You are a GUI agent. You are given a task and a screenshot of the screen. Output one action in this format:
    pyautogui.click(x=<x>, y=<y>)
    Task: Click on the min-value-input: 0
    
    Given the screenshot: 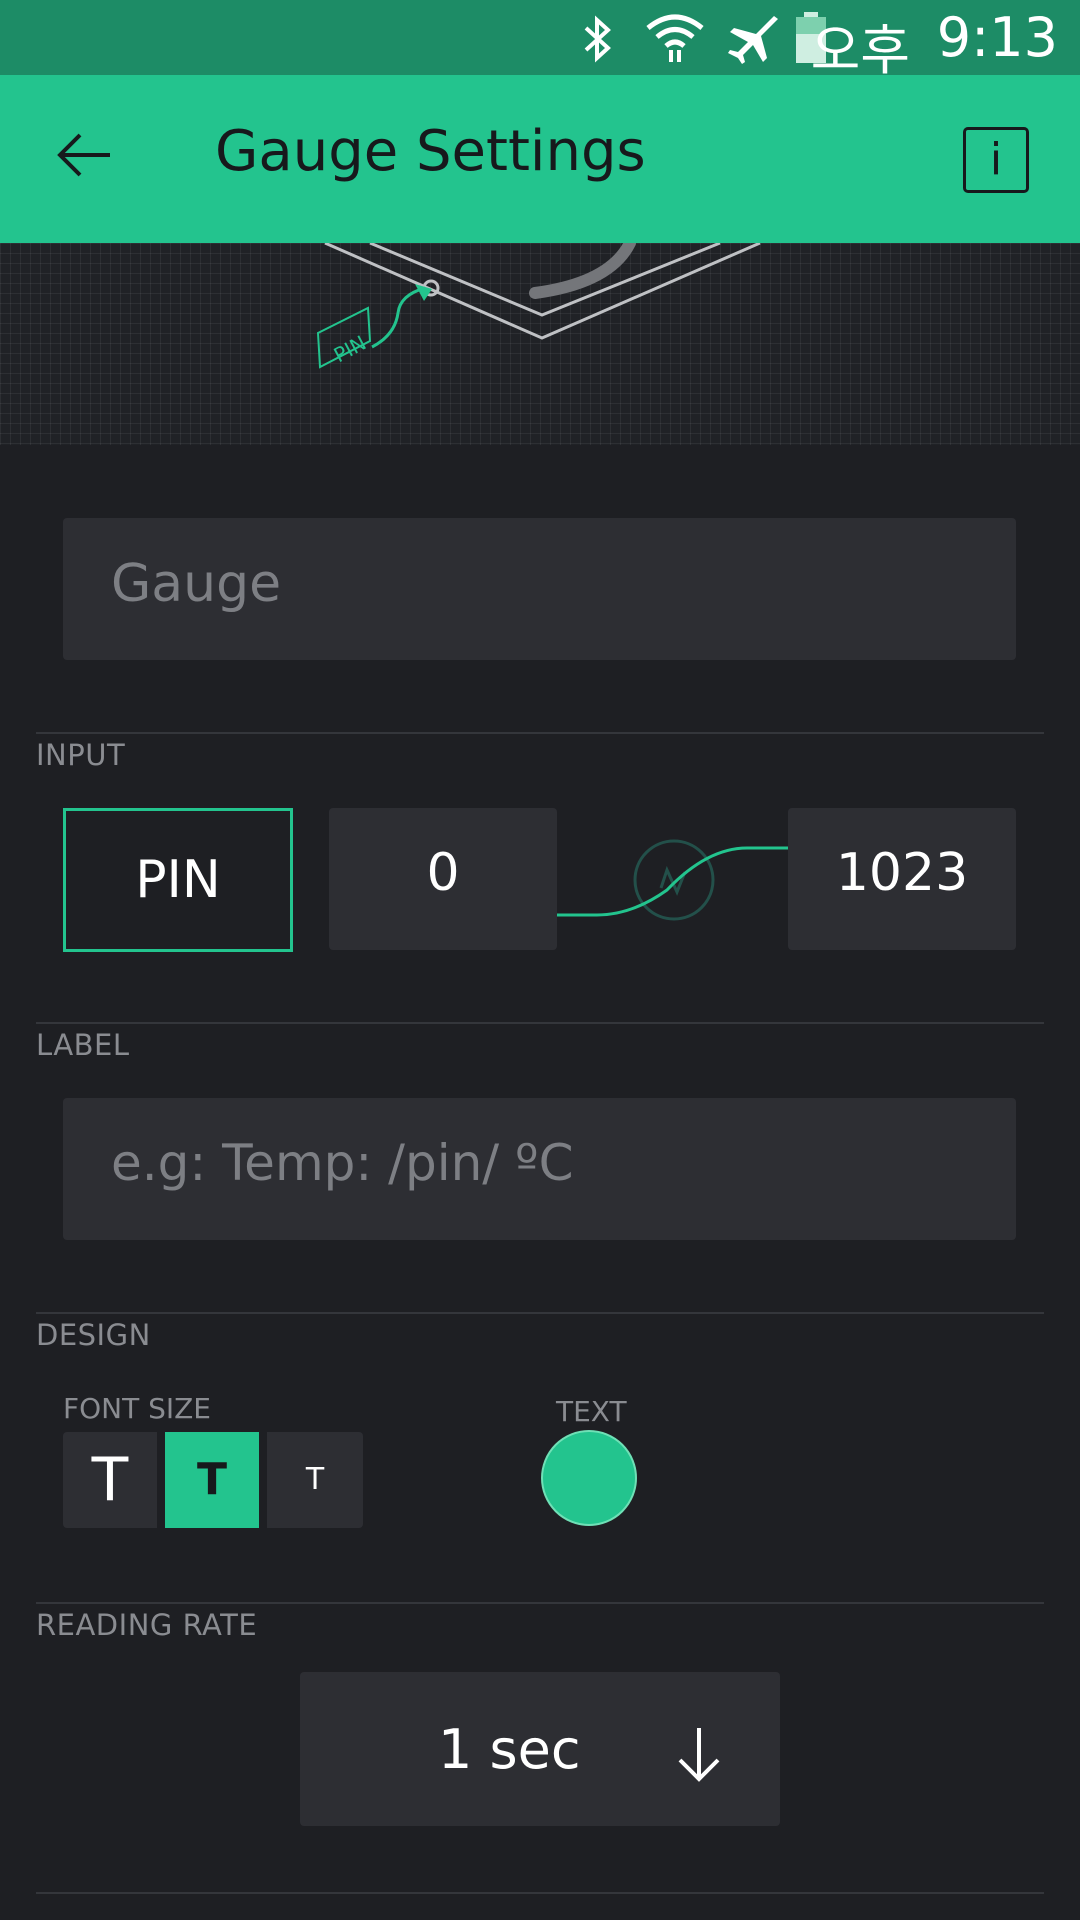 What is the action you would take?
    pyautogui.click(x=443, y=879)
    